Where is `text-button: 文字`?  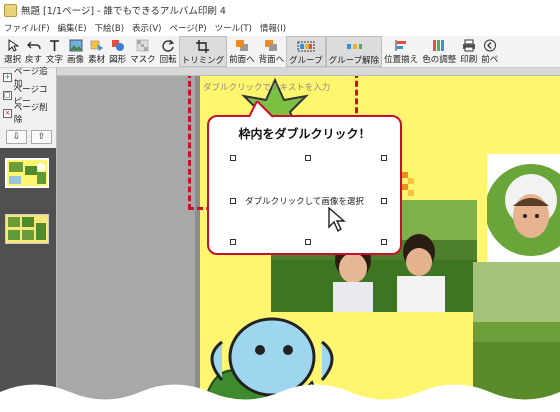 text-button: 文字 is located at coordinates (54, 51).